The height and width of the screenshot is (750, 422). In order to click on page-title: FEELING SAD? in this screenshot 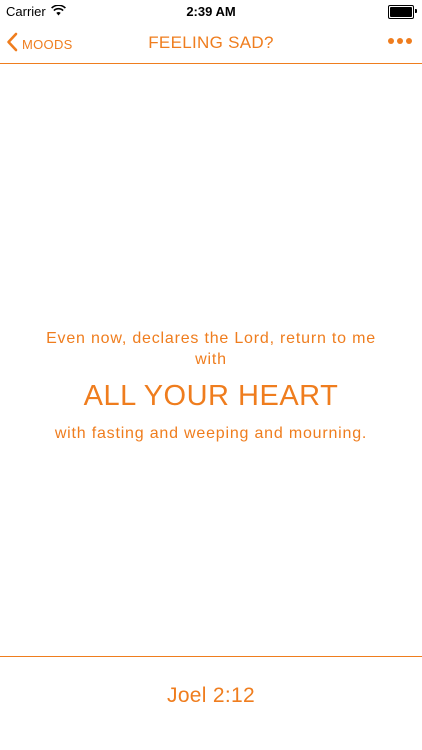, I will do `click(211, 42)`.